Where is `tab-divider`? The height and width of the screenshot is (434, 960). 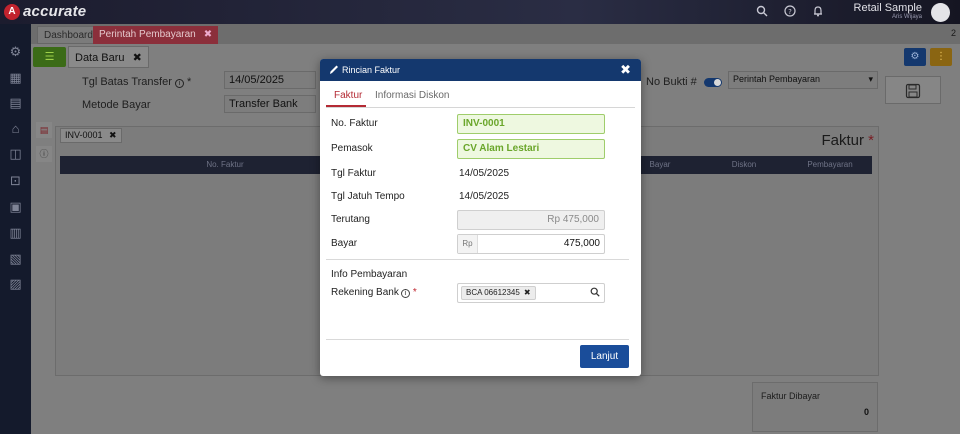 tab-divider is located at coordinates (480, 107).